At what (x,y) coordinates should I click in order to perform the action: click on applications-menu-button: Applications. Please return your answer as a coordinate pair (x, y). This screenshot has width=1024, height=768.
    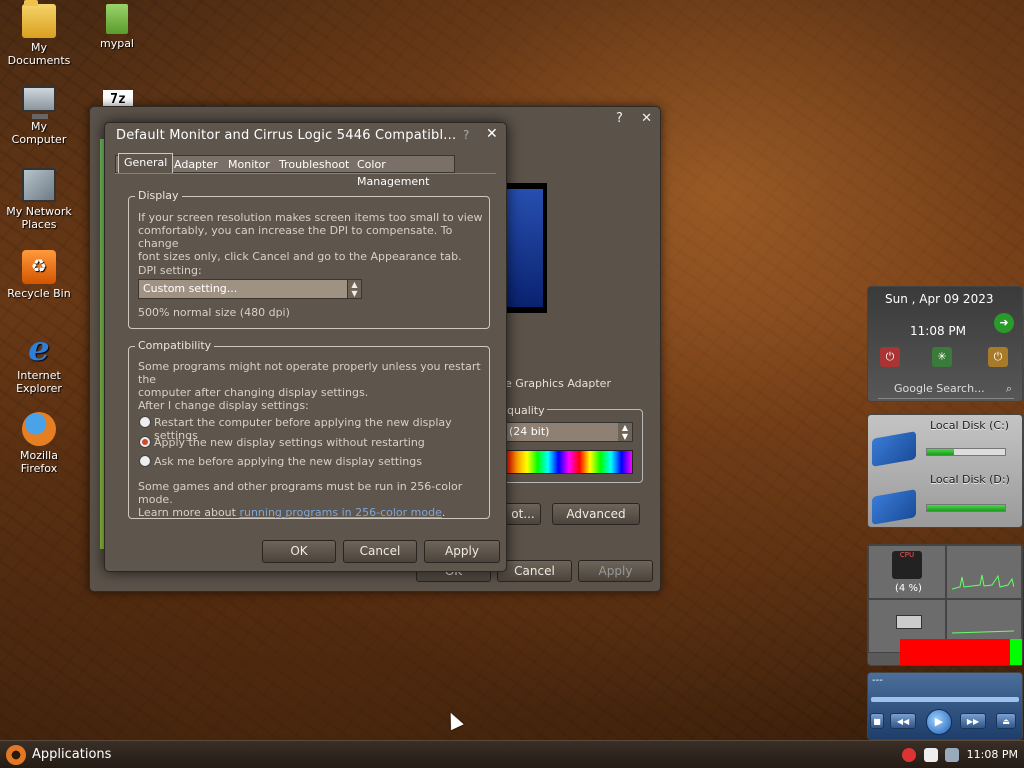
    Looking at the image, I should click on (58, 755).